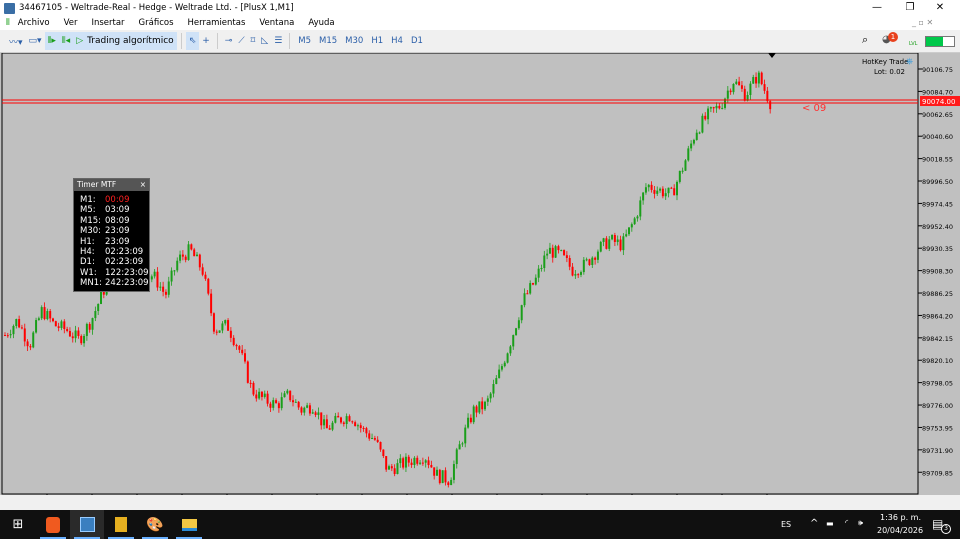  What do you see at coordinates (125, 41) in the screenshot?
I see `algo-trading-button: ▷ Trading algorítmico` at bounding box center [125, 41].